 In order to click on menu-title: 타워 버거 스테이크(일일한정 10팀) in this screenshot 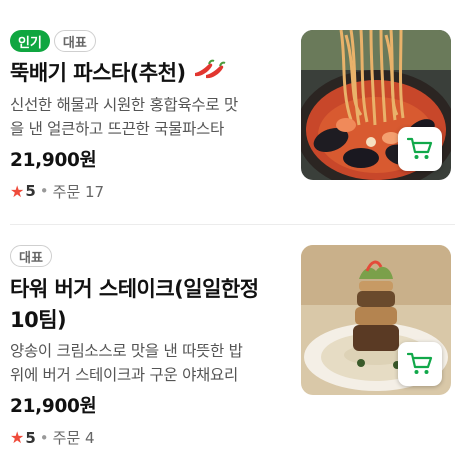, I will do `click(147, 305)`.